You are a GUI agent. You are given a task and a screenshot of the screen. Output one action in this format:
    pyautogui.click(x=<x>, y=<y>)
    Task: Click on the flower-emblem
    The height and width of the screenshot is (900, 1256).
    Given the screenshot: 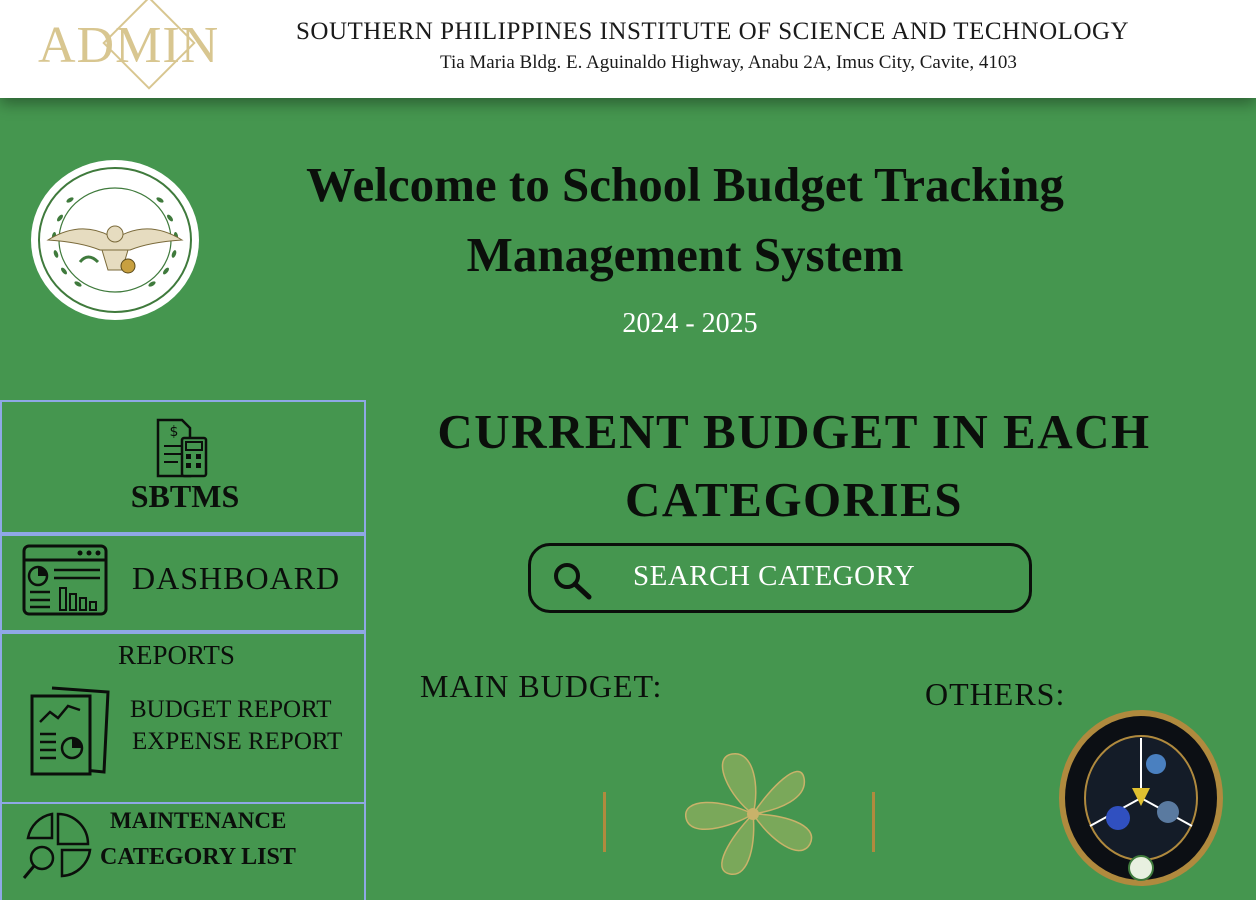 What is the action you would take?
    pyautogui.click(x=749, y=814)
    